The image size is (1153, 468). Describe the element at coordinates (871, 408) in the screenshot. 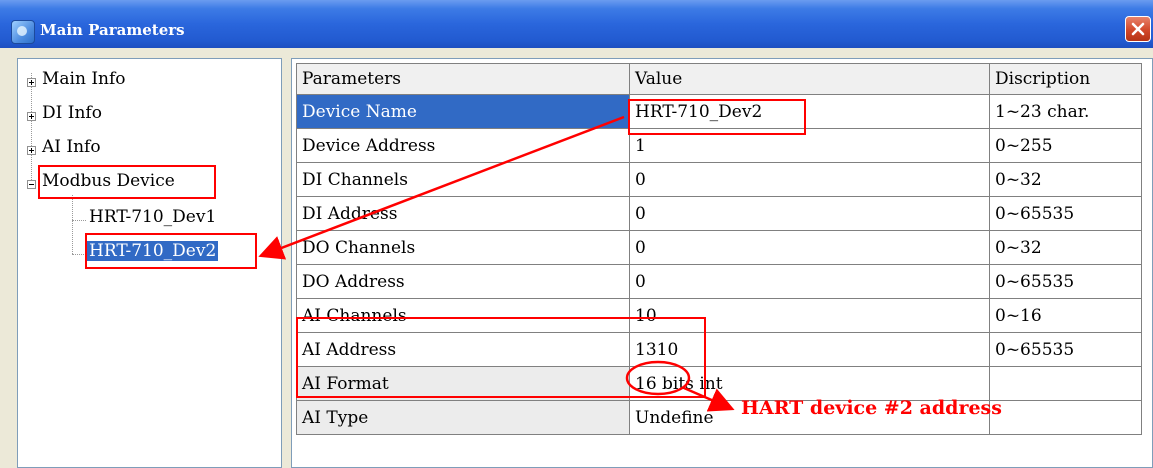

I see `annotation-label: HART device #2 address` at that location.